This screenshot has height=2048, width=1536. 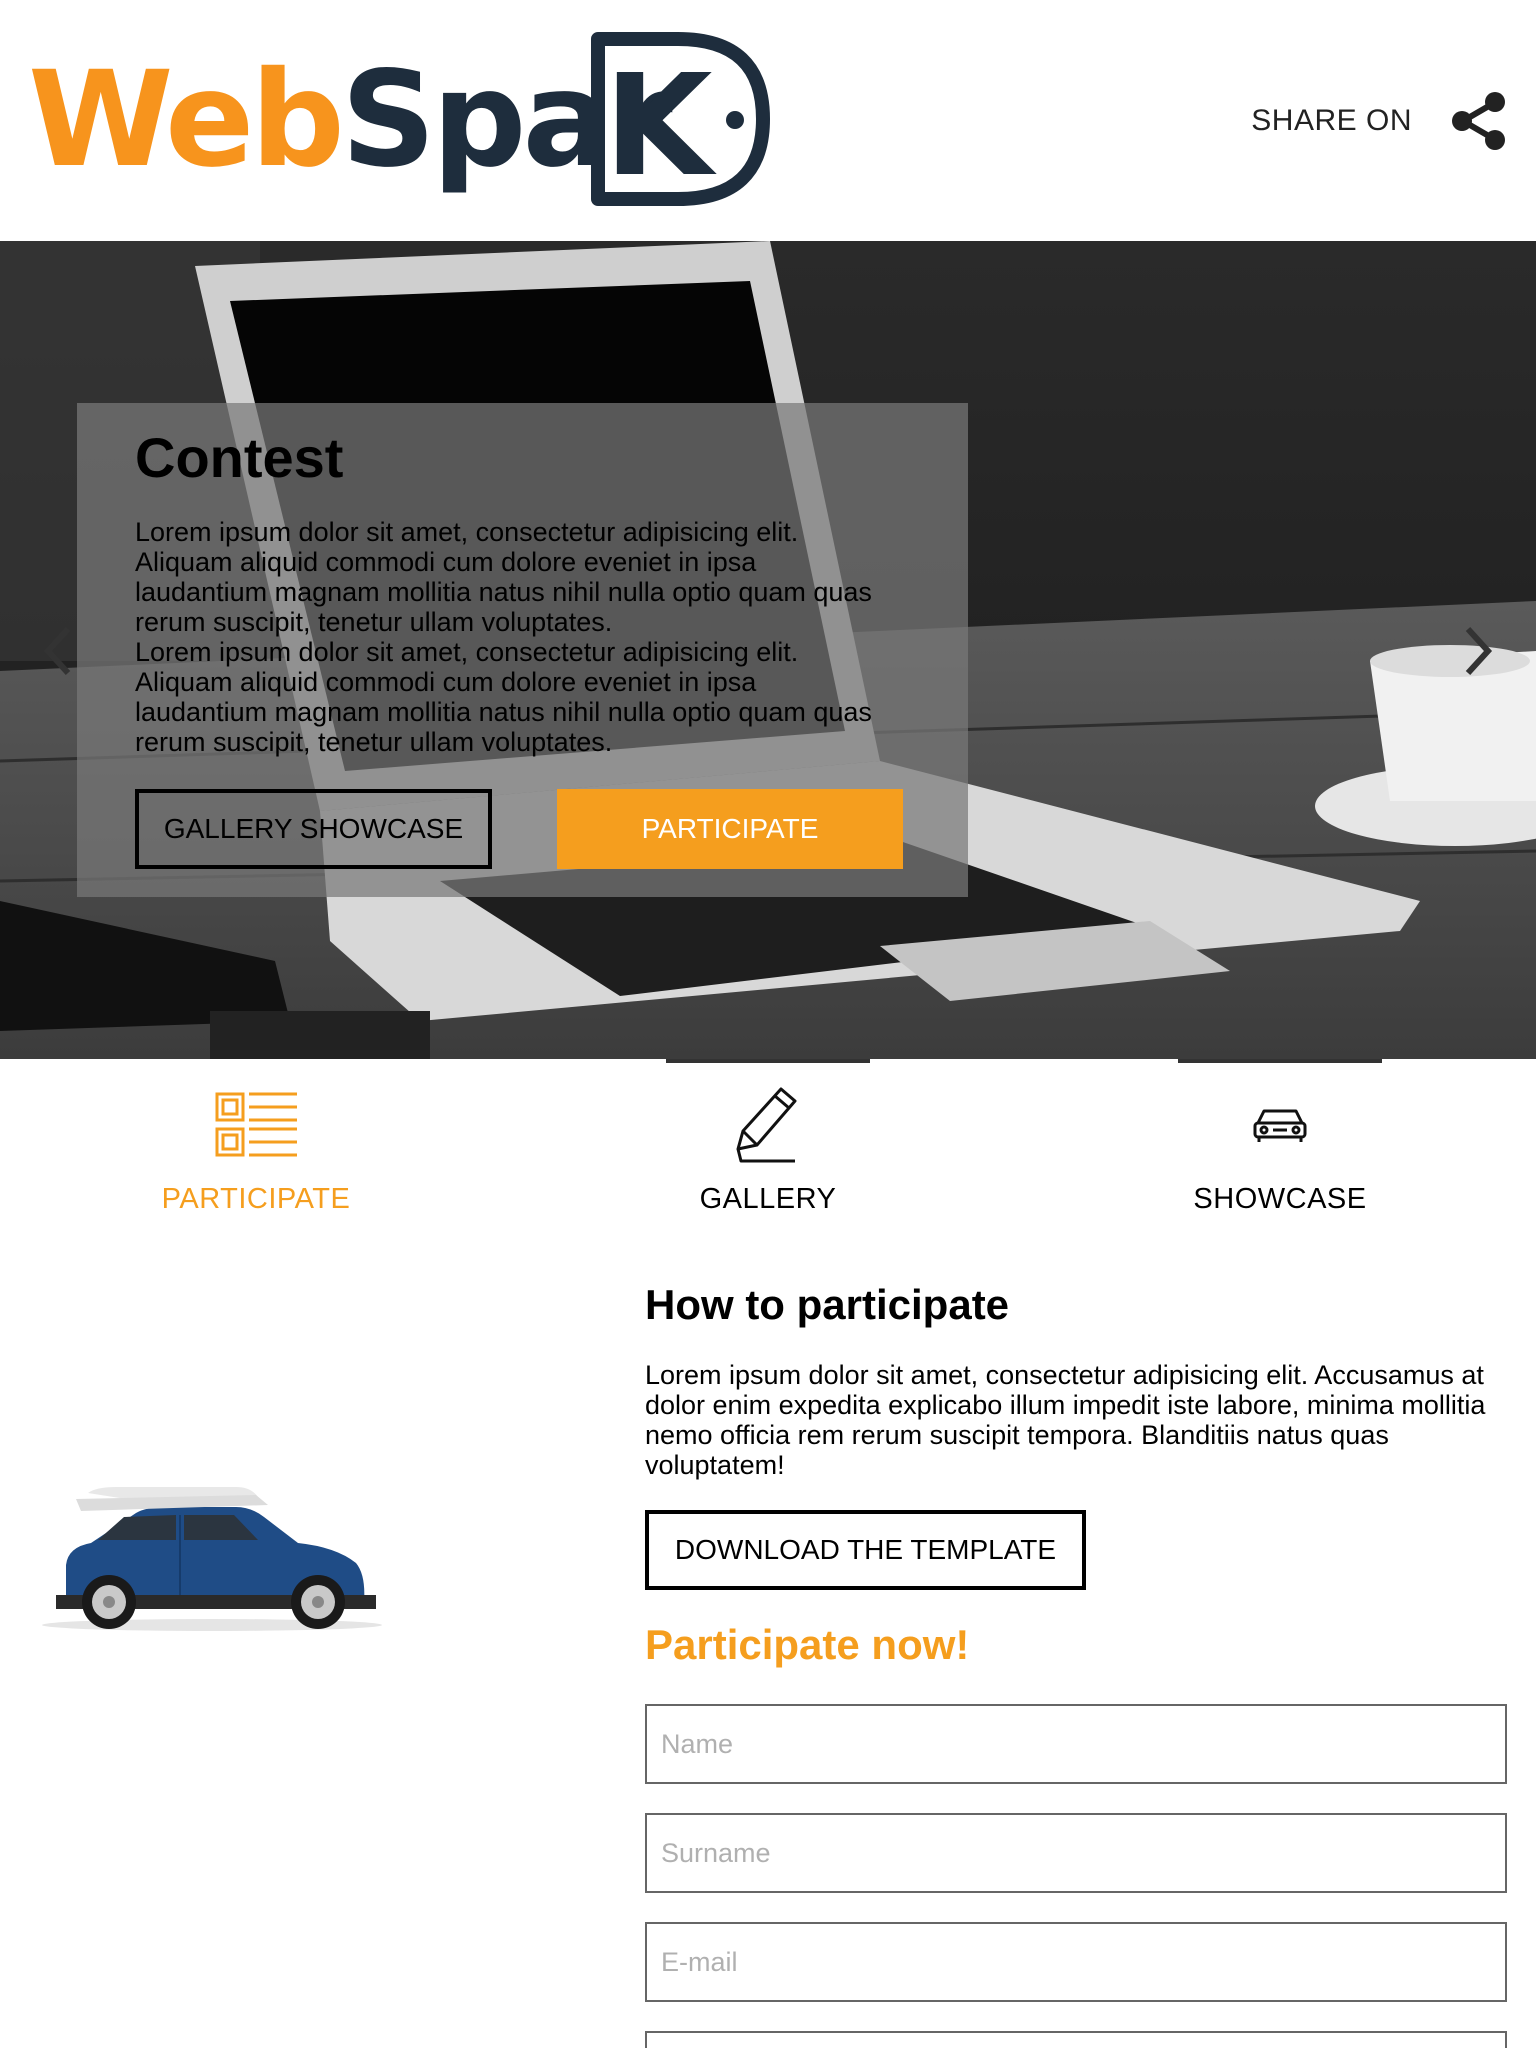 I want to click on webspark-logo: WebSpar K, so click(x=400, y=119).